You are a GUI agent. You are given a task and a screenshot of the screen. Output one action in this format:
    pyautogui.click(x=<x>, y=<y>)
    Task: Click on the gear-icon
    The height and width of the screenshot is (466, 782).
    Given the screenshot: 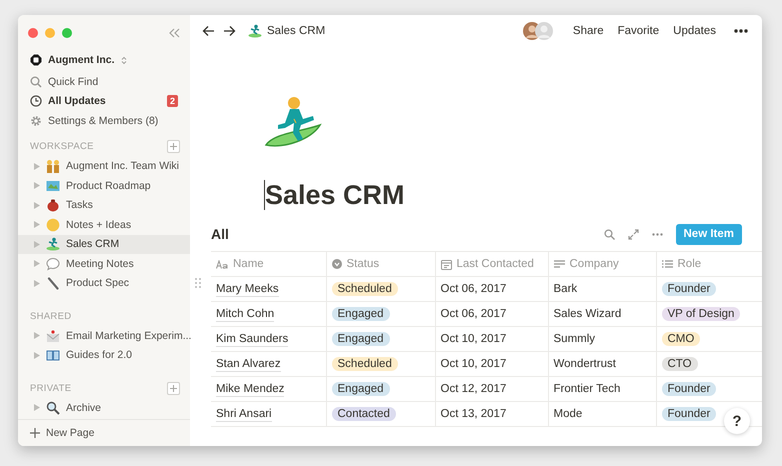 What is the action you would take?
    pyautogui.click(x=36, y=120)
    